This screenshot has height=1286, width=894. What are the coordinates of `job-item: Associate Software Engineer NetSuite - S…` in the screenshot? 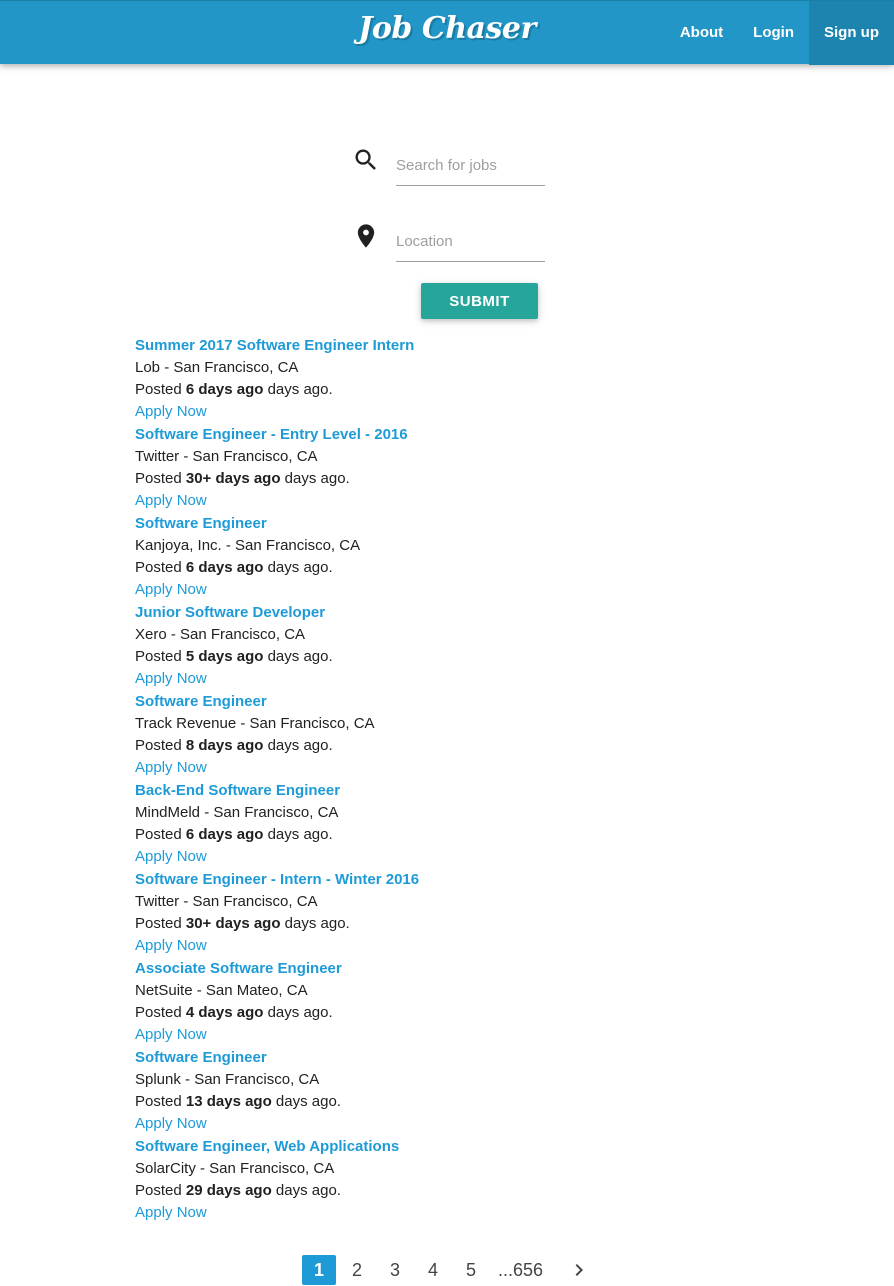 It's located at (435, 1002).